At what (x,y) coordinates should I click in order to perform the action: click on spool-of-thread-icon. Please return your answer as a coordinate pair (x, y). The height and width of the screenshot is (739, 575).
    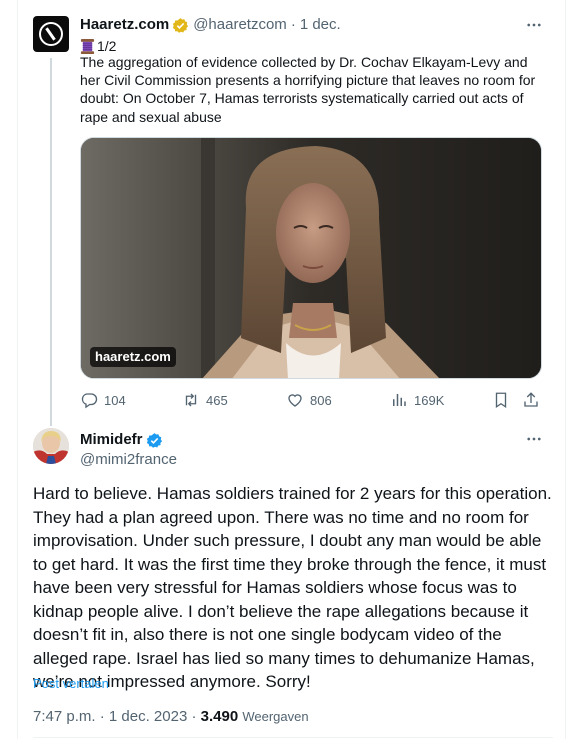
    Looking at the image, I should click on (87, 46).